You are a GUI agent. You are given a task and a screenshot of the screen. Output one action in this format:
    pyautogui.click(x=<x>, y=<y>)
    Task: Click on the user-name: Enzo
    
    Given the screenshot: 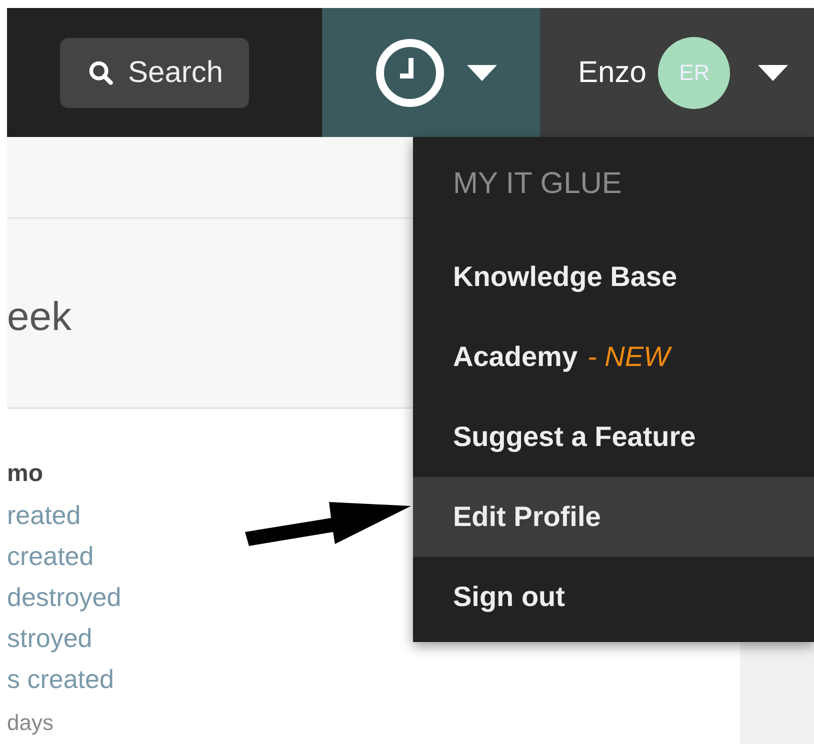 What is the action you would take?
    pyautogui.click(x=612, y=73)
    